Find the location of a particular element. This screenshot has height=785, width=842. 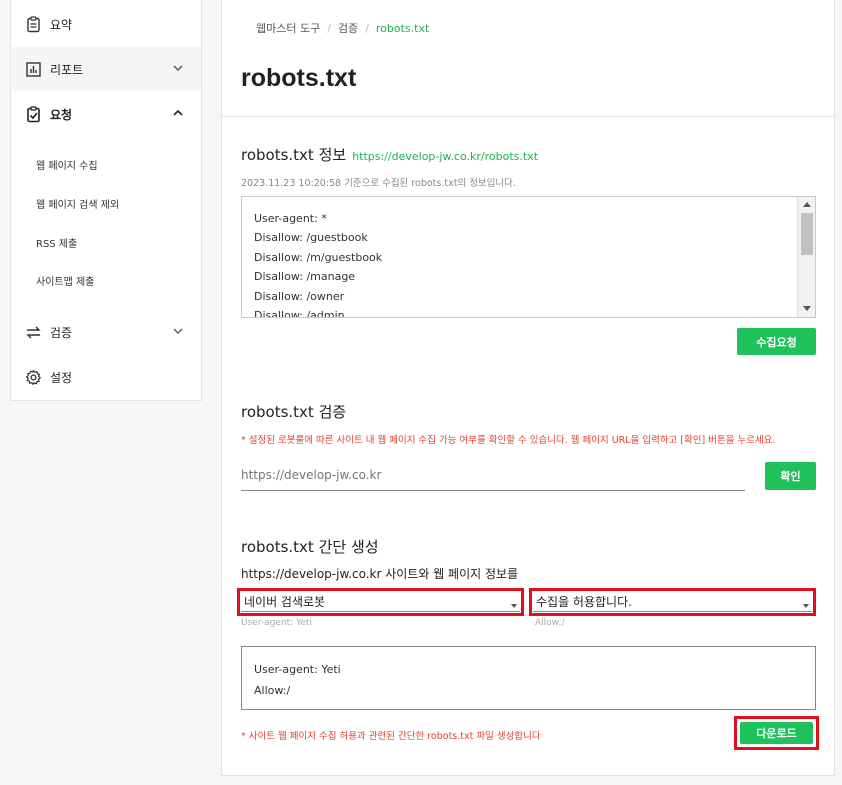

breadcrumb: 웹마스터 도구 / 검증 / robots.txt is located at coordinates (342, 28).